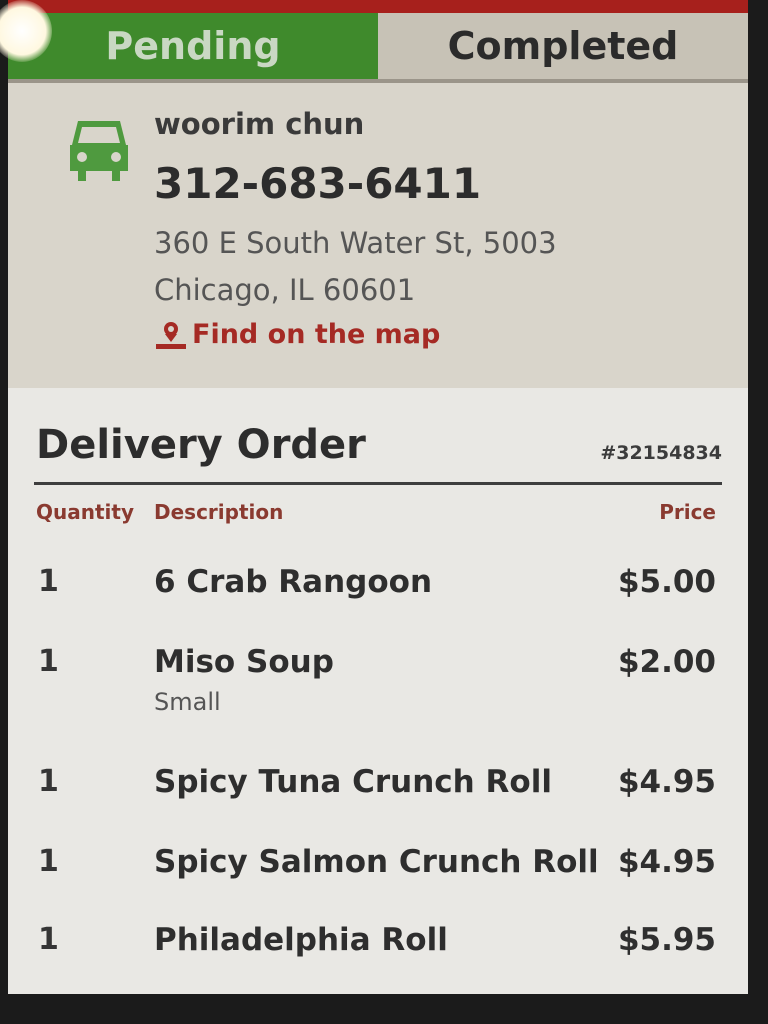 This screenshot has width=768, height=1024. I want to click on address-line-2: Chicago, IL 60601, so click(285, 290).